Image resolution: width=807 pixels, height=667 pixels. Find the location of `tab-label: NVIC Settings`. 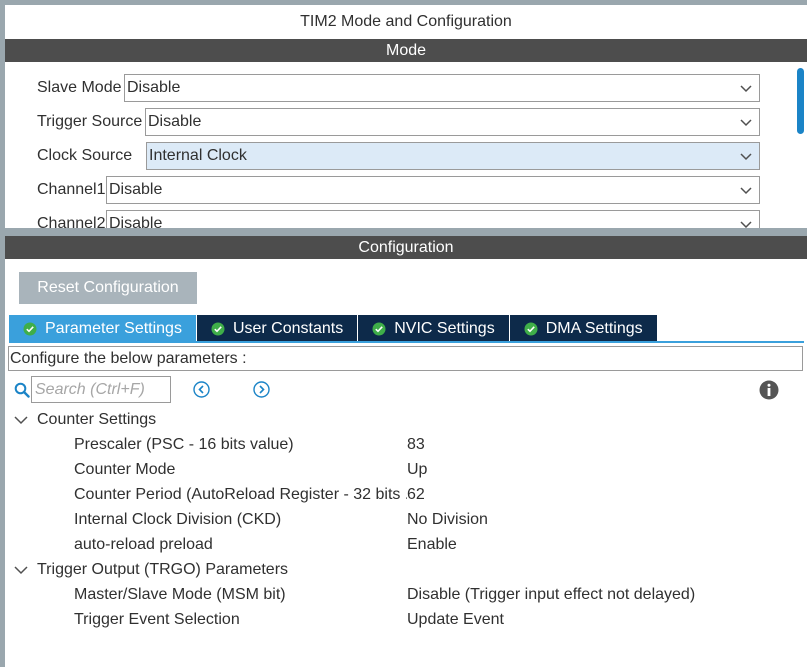

tab-label: NVIC Settings is located at coordinates (444, 328).